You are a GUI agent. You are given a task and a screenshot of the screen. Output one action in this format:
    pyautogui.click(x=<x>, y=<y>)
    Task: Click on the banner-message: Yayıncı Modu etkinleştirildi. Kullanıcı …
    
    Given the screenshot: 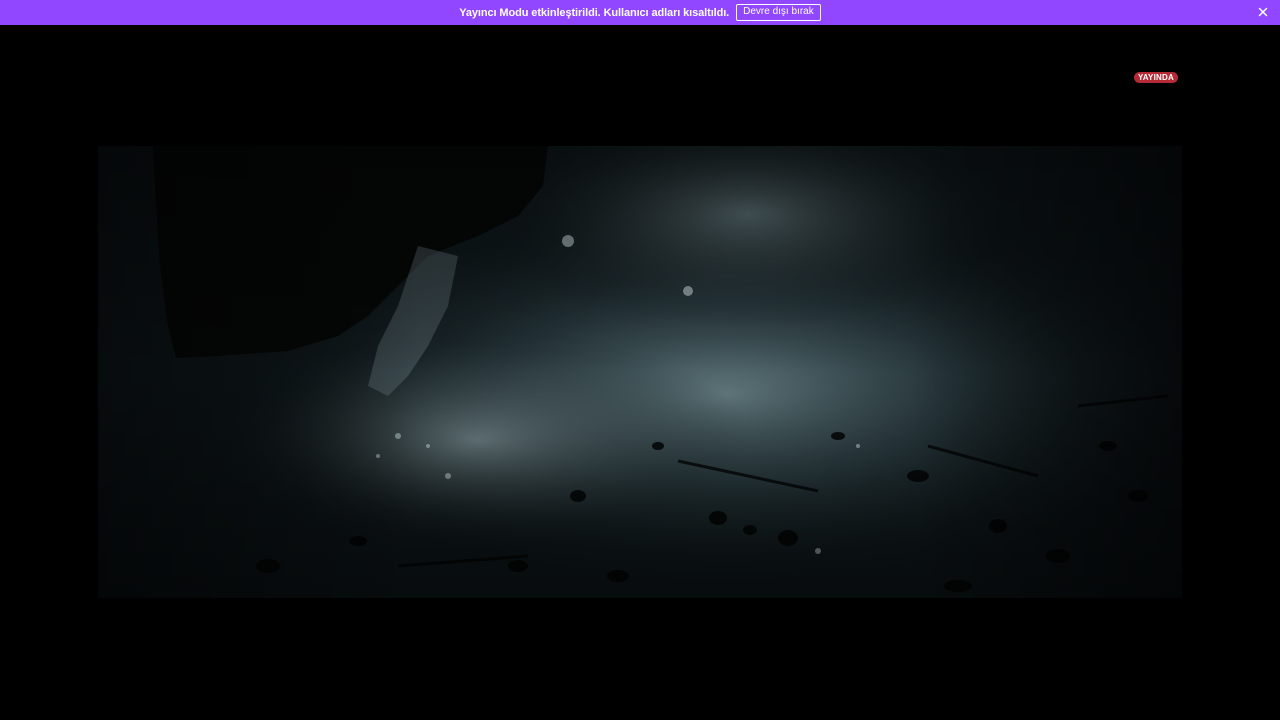 What is the action you would take?
    pyautogui.click(x=594, y=12)
    